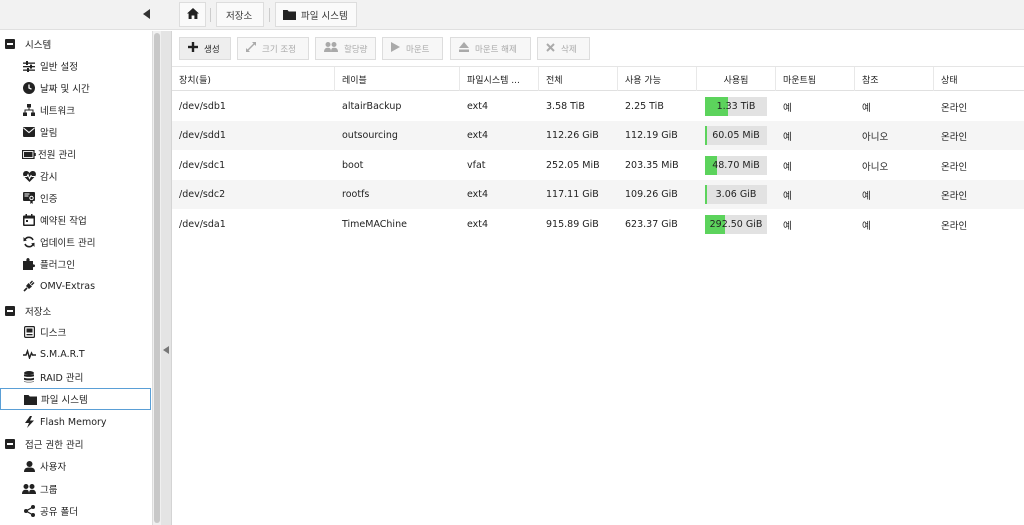 The height and width of the screenshot is (525, 1024). What do you see at coordinates (29, 198) in the screenshot?
I see `certificate-icon` at bounding box center [29, 198].